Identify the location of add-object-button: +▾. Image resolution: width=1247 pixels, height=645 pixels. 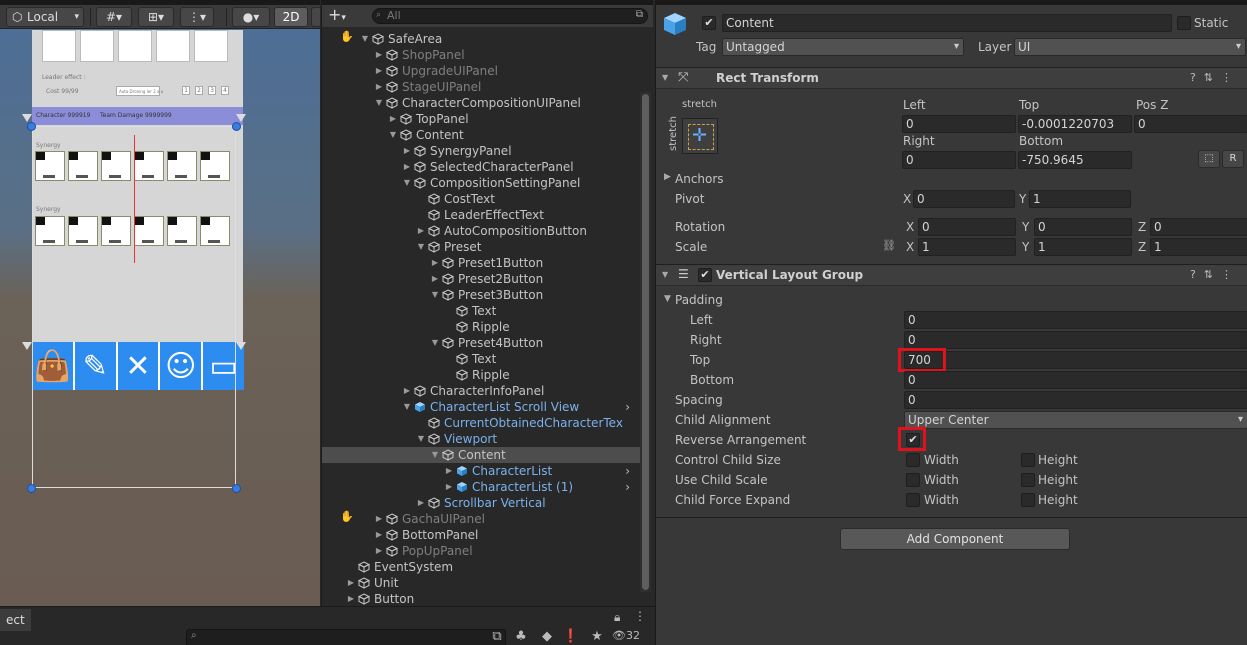
(337, 16).